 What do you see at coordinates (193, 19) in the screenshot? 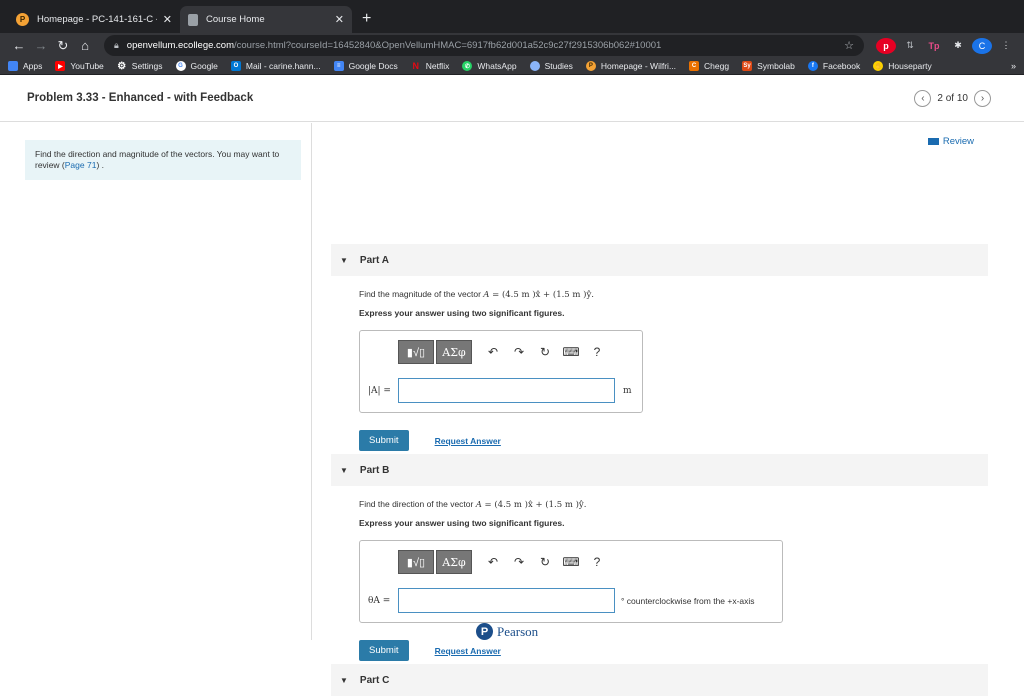
I see `document-favicon-icon` at bounding box center [193, 19].